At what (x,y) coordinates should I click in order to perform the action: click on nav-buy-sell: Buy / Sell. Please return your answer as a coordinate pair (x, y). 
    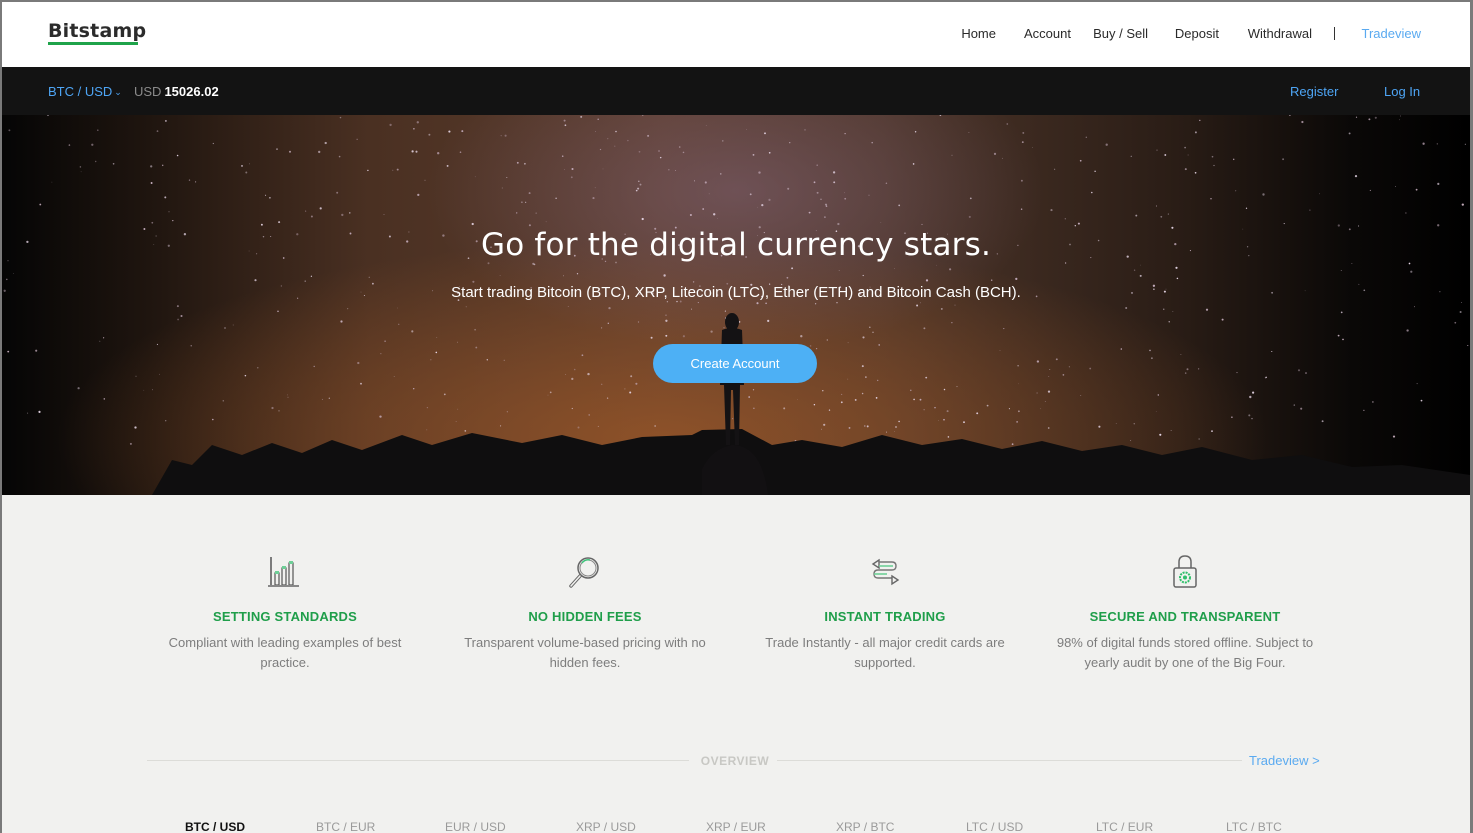
    Looking at the image, I should click on (1120, 33).